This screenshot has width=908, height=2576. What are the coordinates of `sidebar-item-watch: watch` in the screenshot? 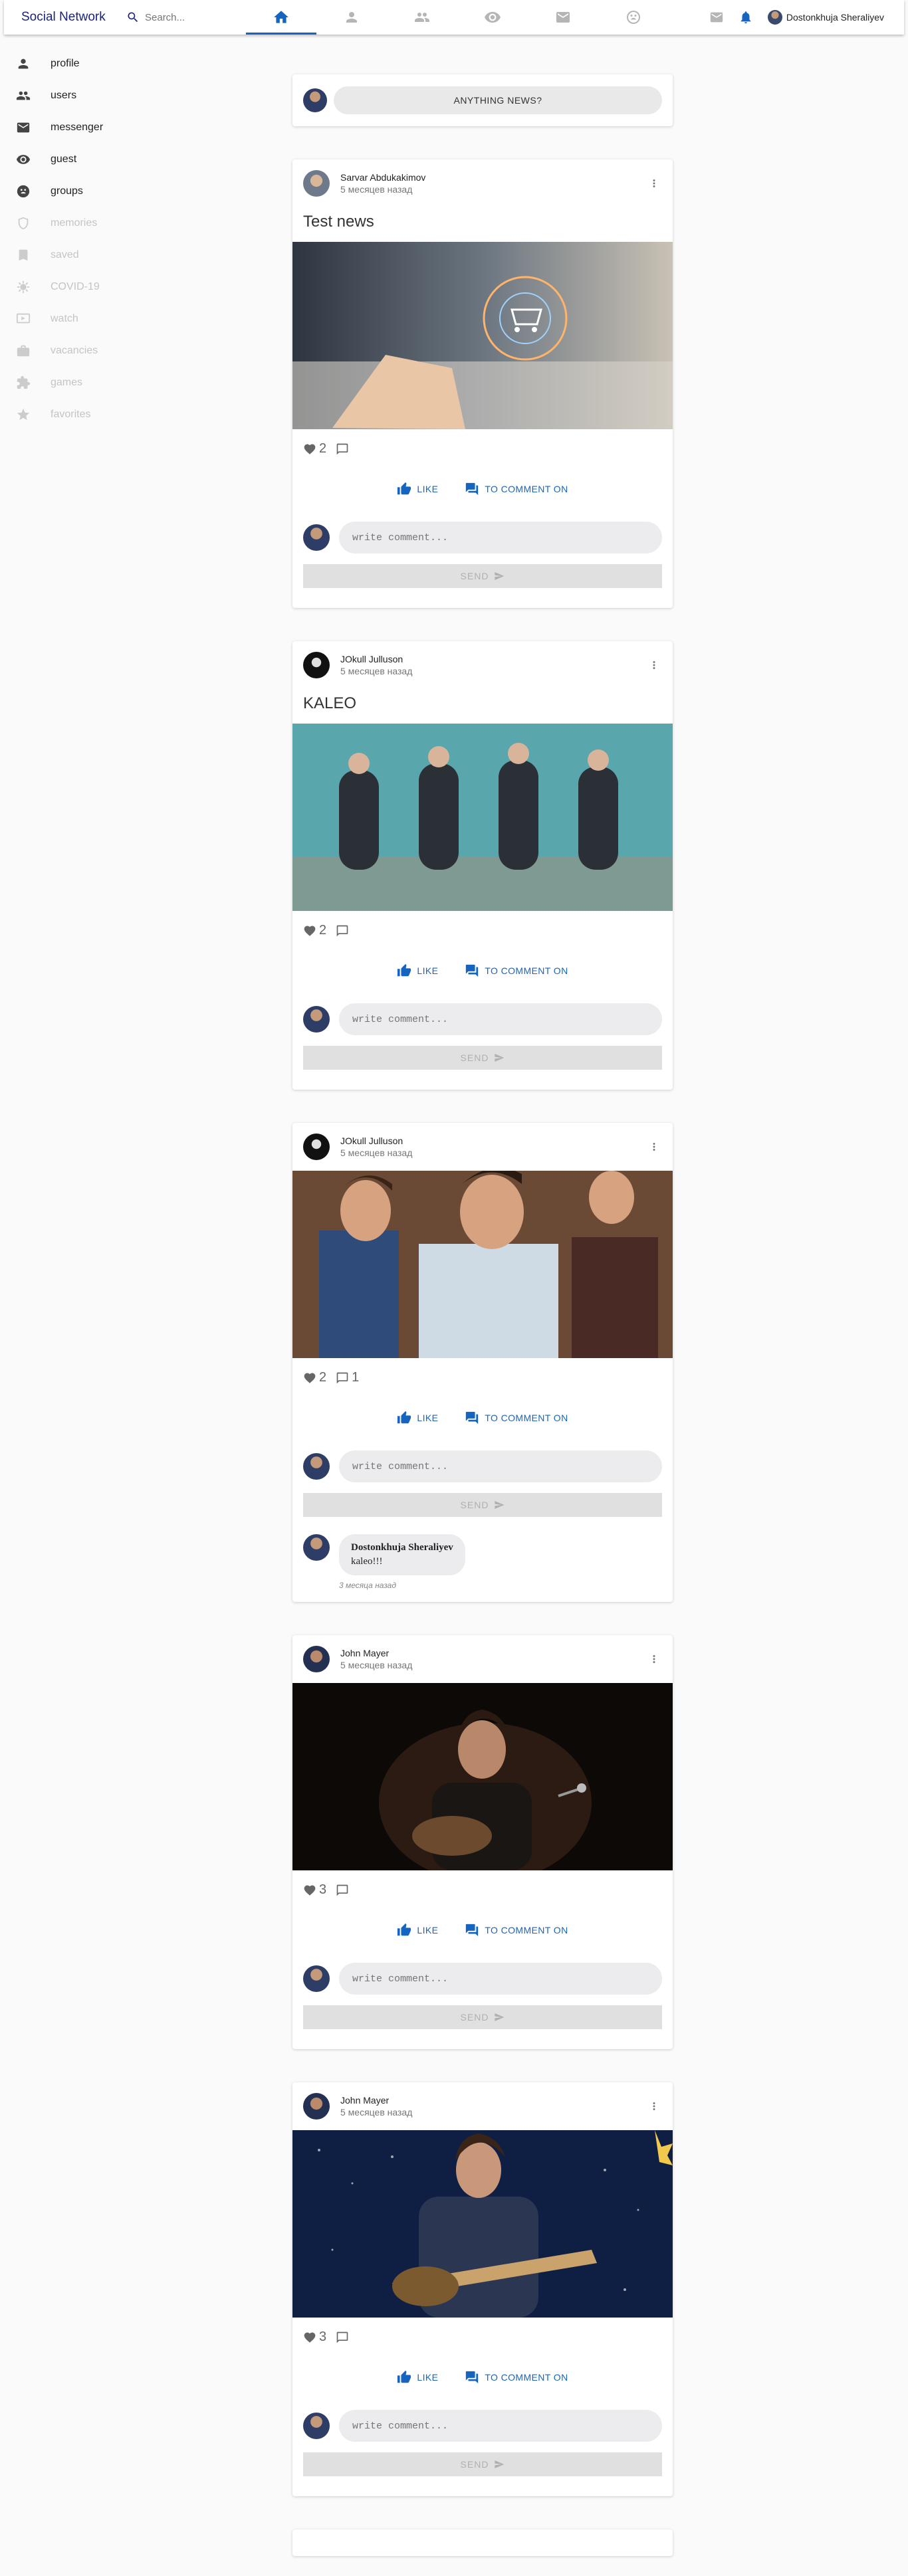 It's located at (80, 319).